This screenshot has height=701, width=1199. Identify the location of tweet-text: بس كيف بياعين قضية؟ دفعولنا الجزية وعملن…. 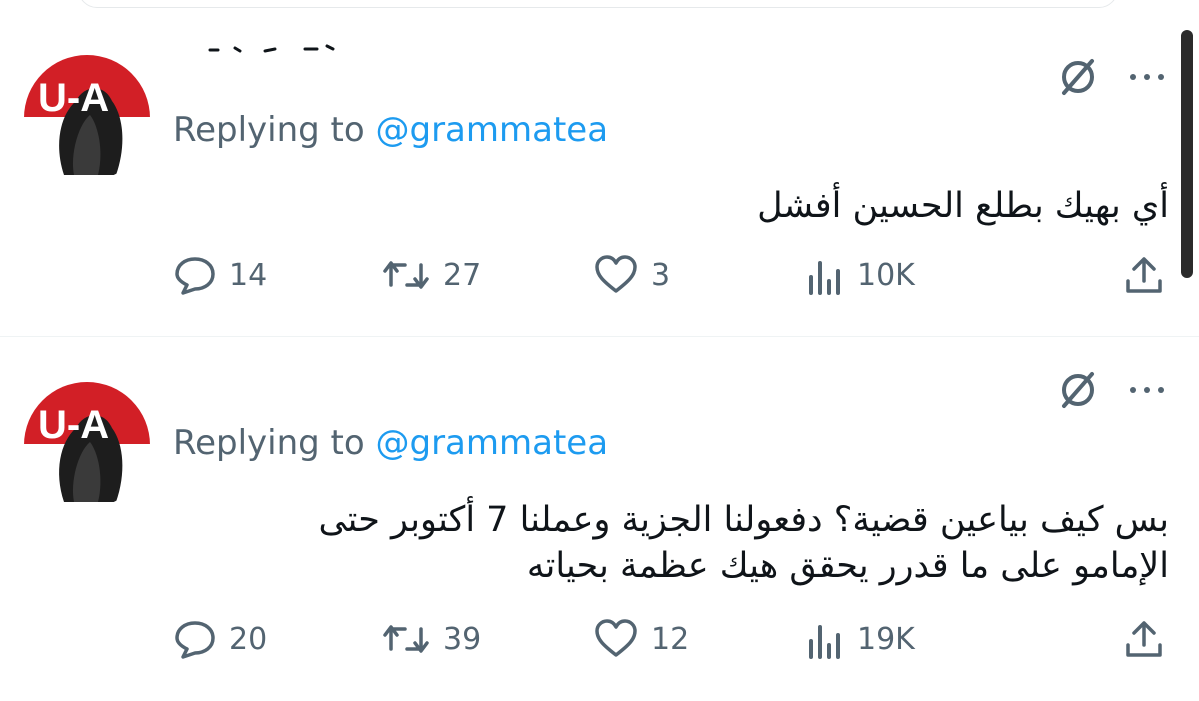
(743, 543).